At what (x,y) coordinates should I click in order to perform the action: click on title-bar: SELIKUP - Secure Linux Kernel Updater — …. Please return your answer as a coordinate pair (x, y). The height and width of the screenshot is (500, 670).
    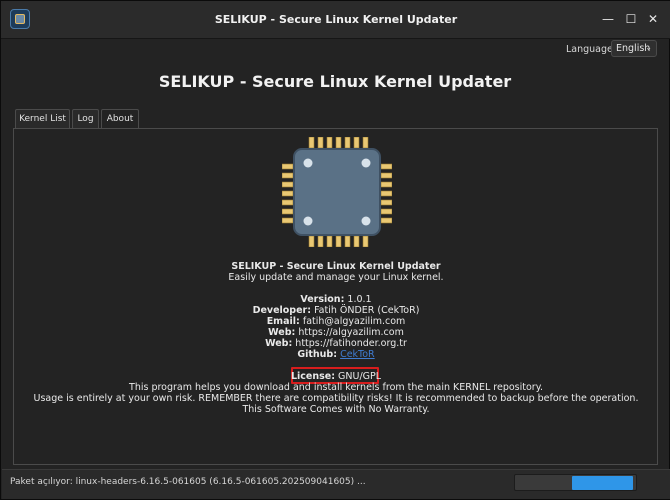
    Looking at the image, I should click on (335, 20).